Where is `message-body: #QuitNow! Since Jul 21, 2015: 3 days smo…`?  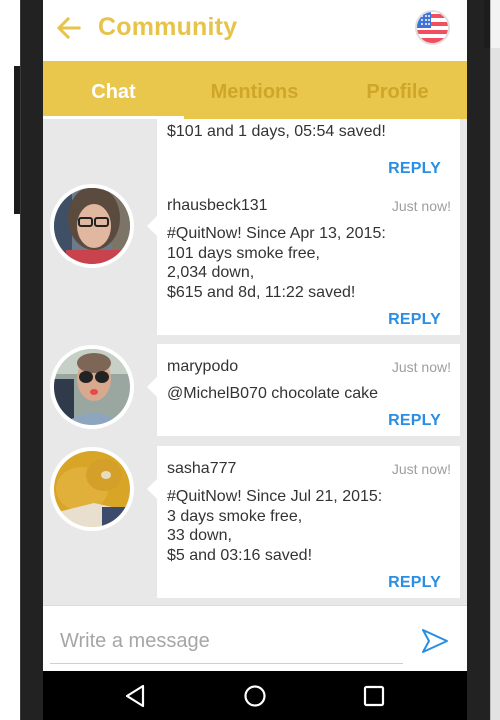 message-body: #QuitNow! Since Jul 21, 2015: 3 days smo… is located at coordinates (275, 526).